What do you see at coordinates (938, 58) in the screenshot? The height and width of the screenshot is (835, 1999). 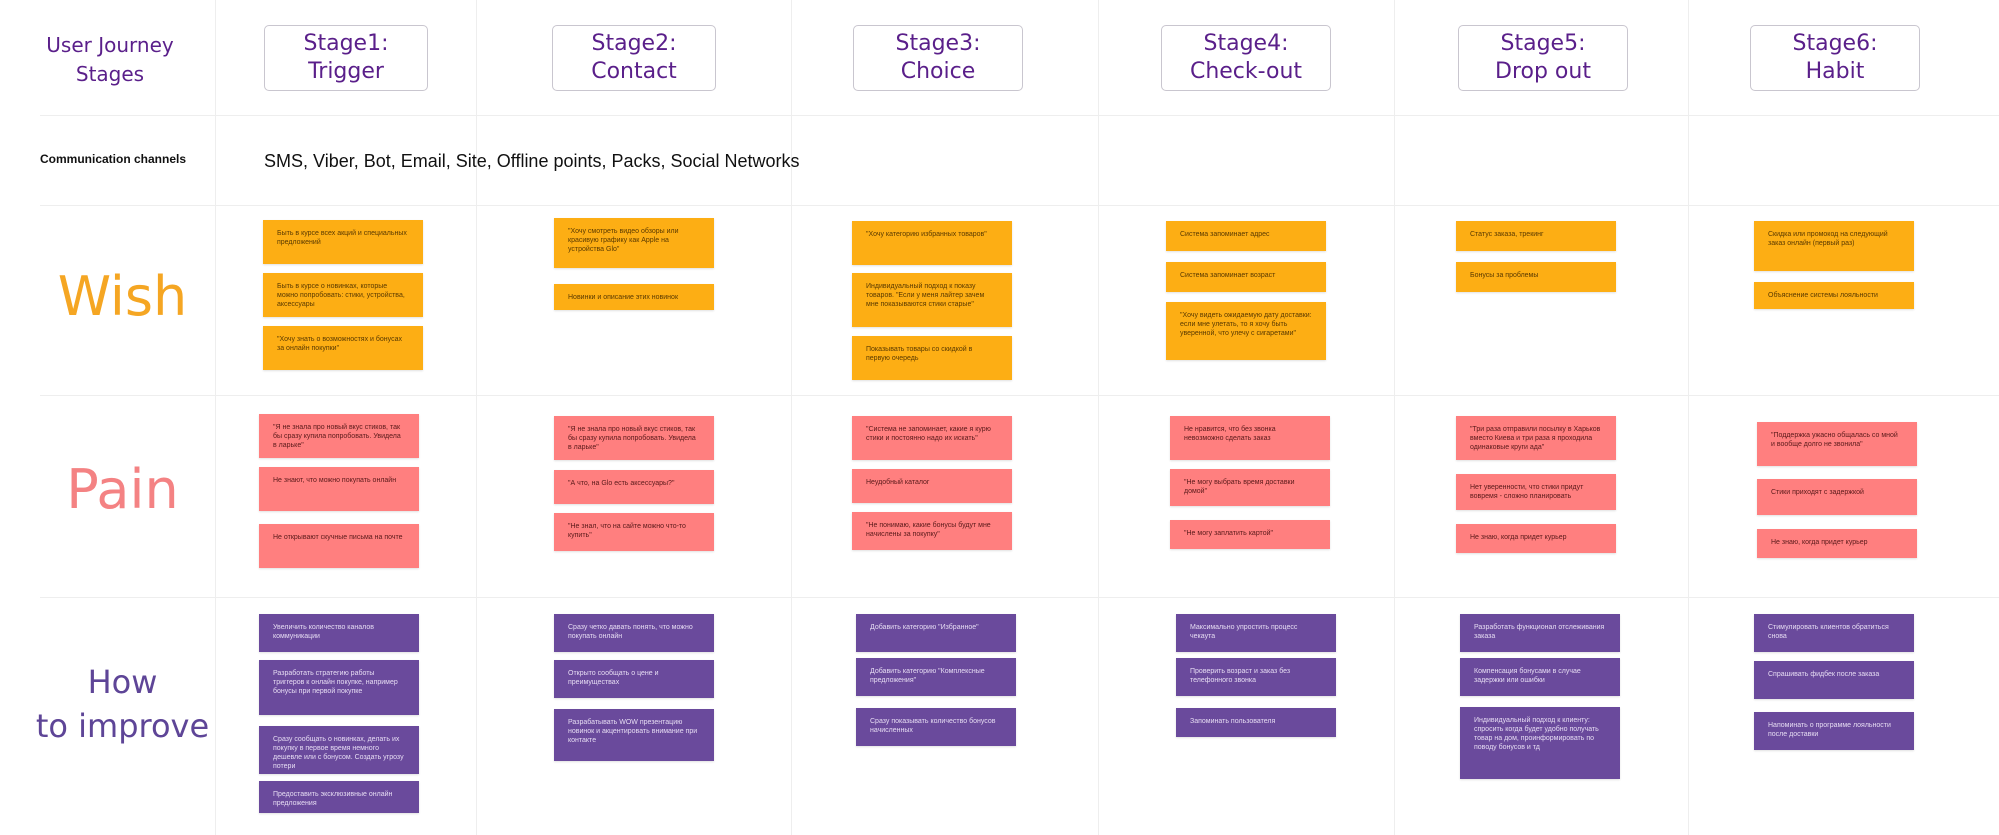 I see `stage-card-choice: Stage3: Choice` at bounding box center [938, 58].